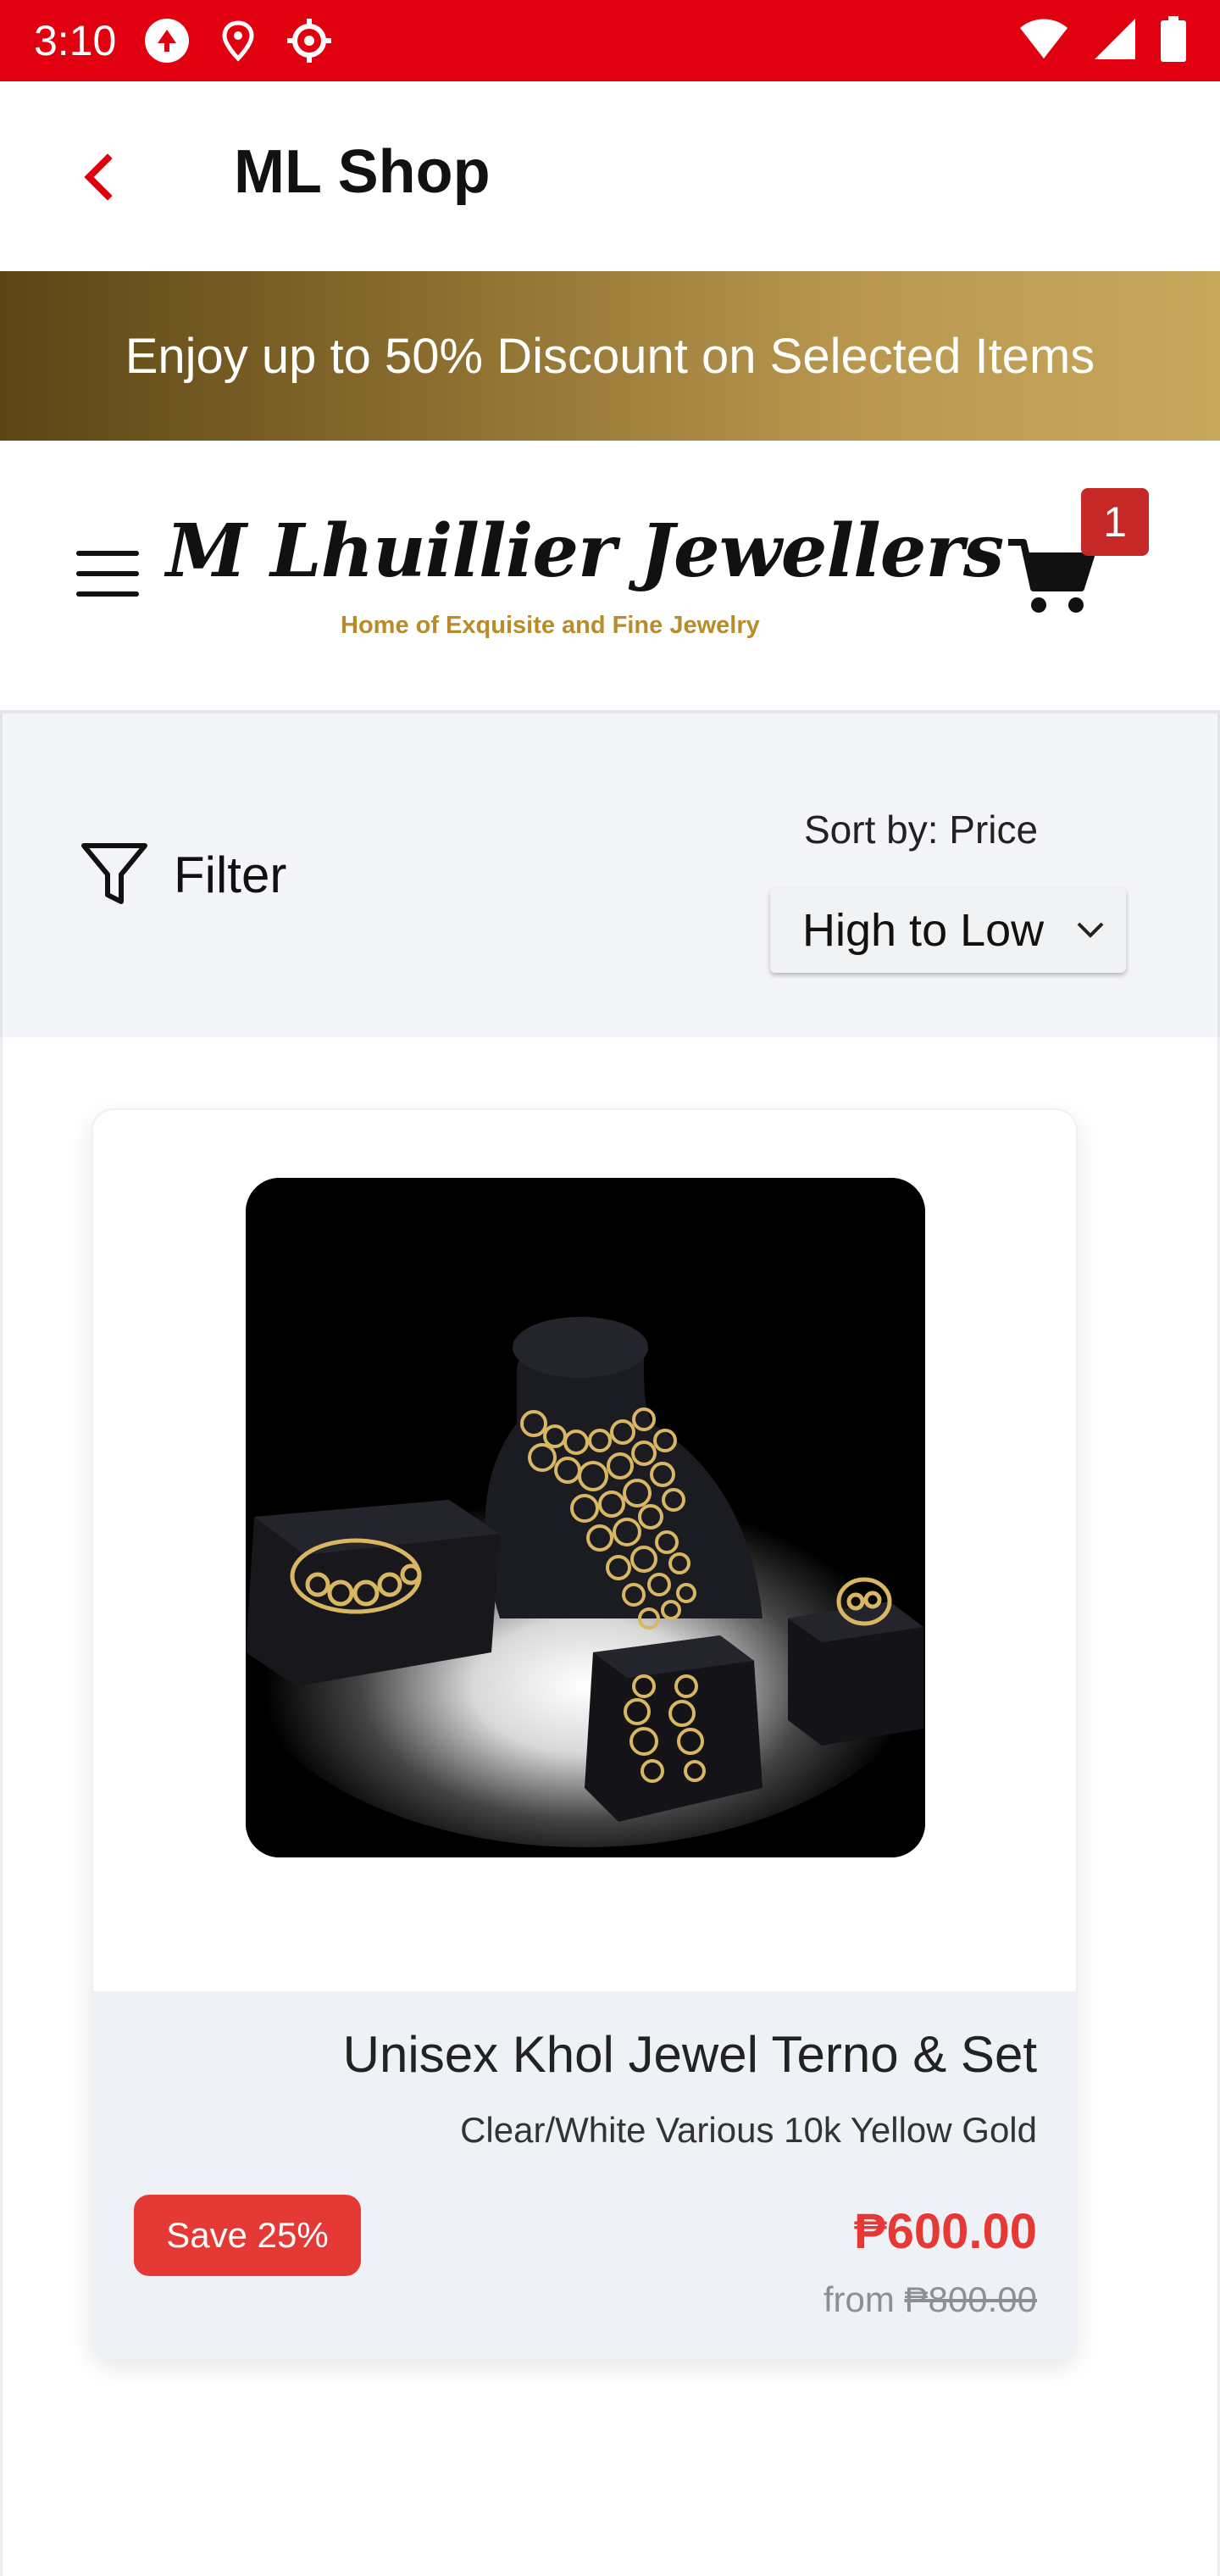 The image size is (1220, 2576). What do you see at coordinates (923, 930) in the screenshot?
I see `sort-value: High to Low` at bounding box center [923, 930].